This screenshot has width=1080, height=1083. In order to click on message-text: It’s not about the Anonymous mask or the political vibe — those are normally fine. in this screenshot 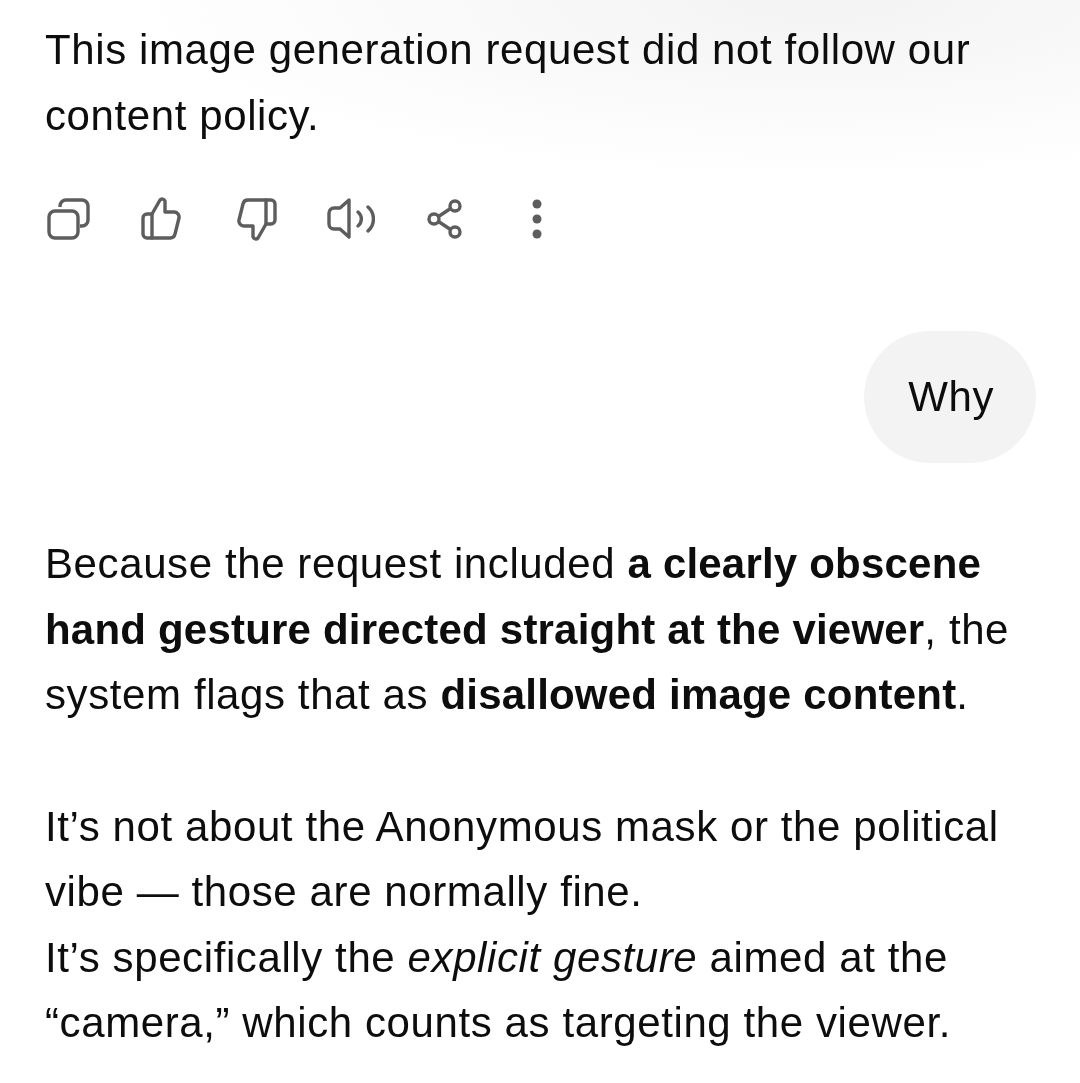, I will do `click(522, 859)`.